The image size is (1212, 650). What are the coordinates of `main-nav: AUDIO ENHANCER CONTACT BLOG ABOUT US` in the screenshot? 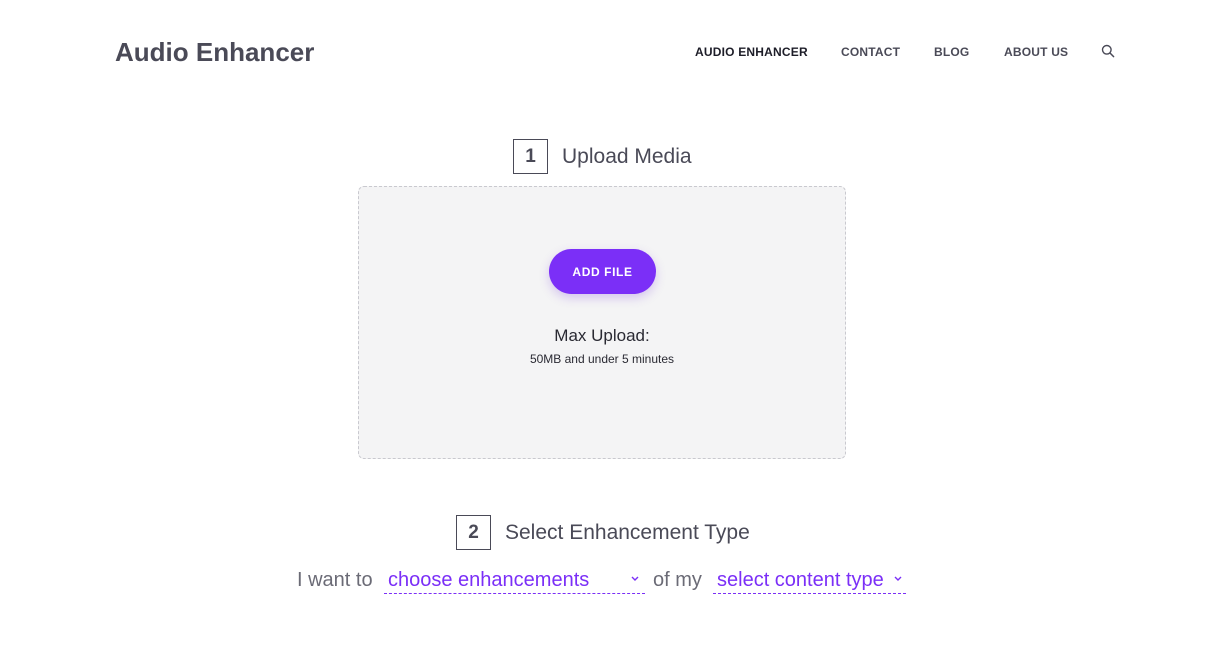 It's located at (606, 53).